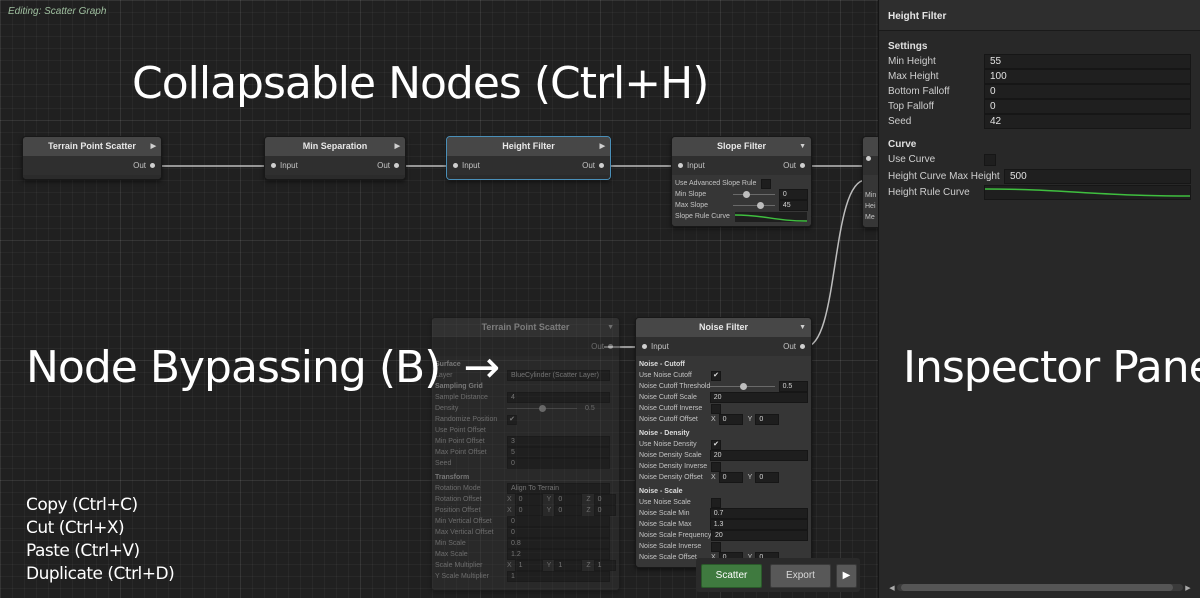  Describe the element at coordinates (1188, 588) in the screenshot. I see `scroll-right-icon: ▶` at that location.